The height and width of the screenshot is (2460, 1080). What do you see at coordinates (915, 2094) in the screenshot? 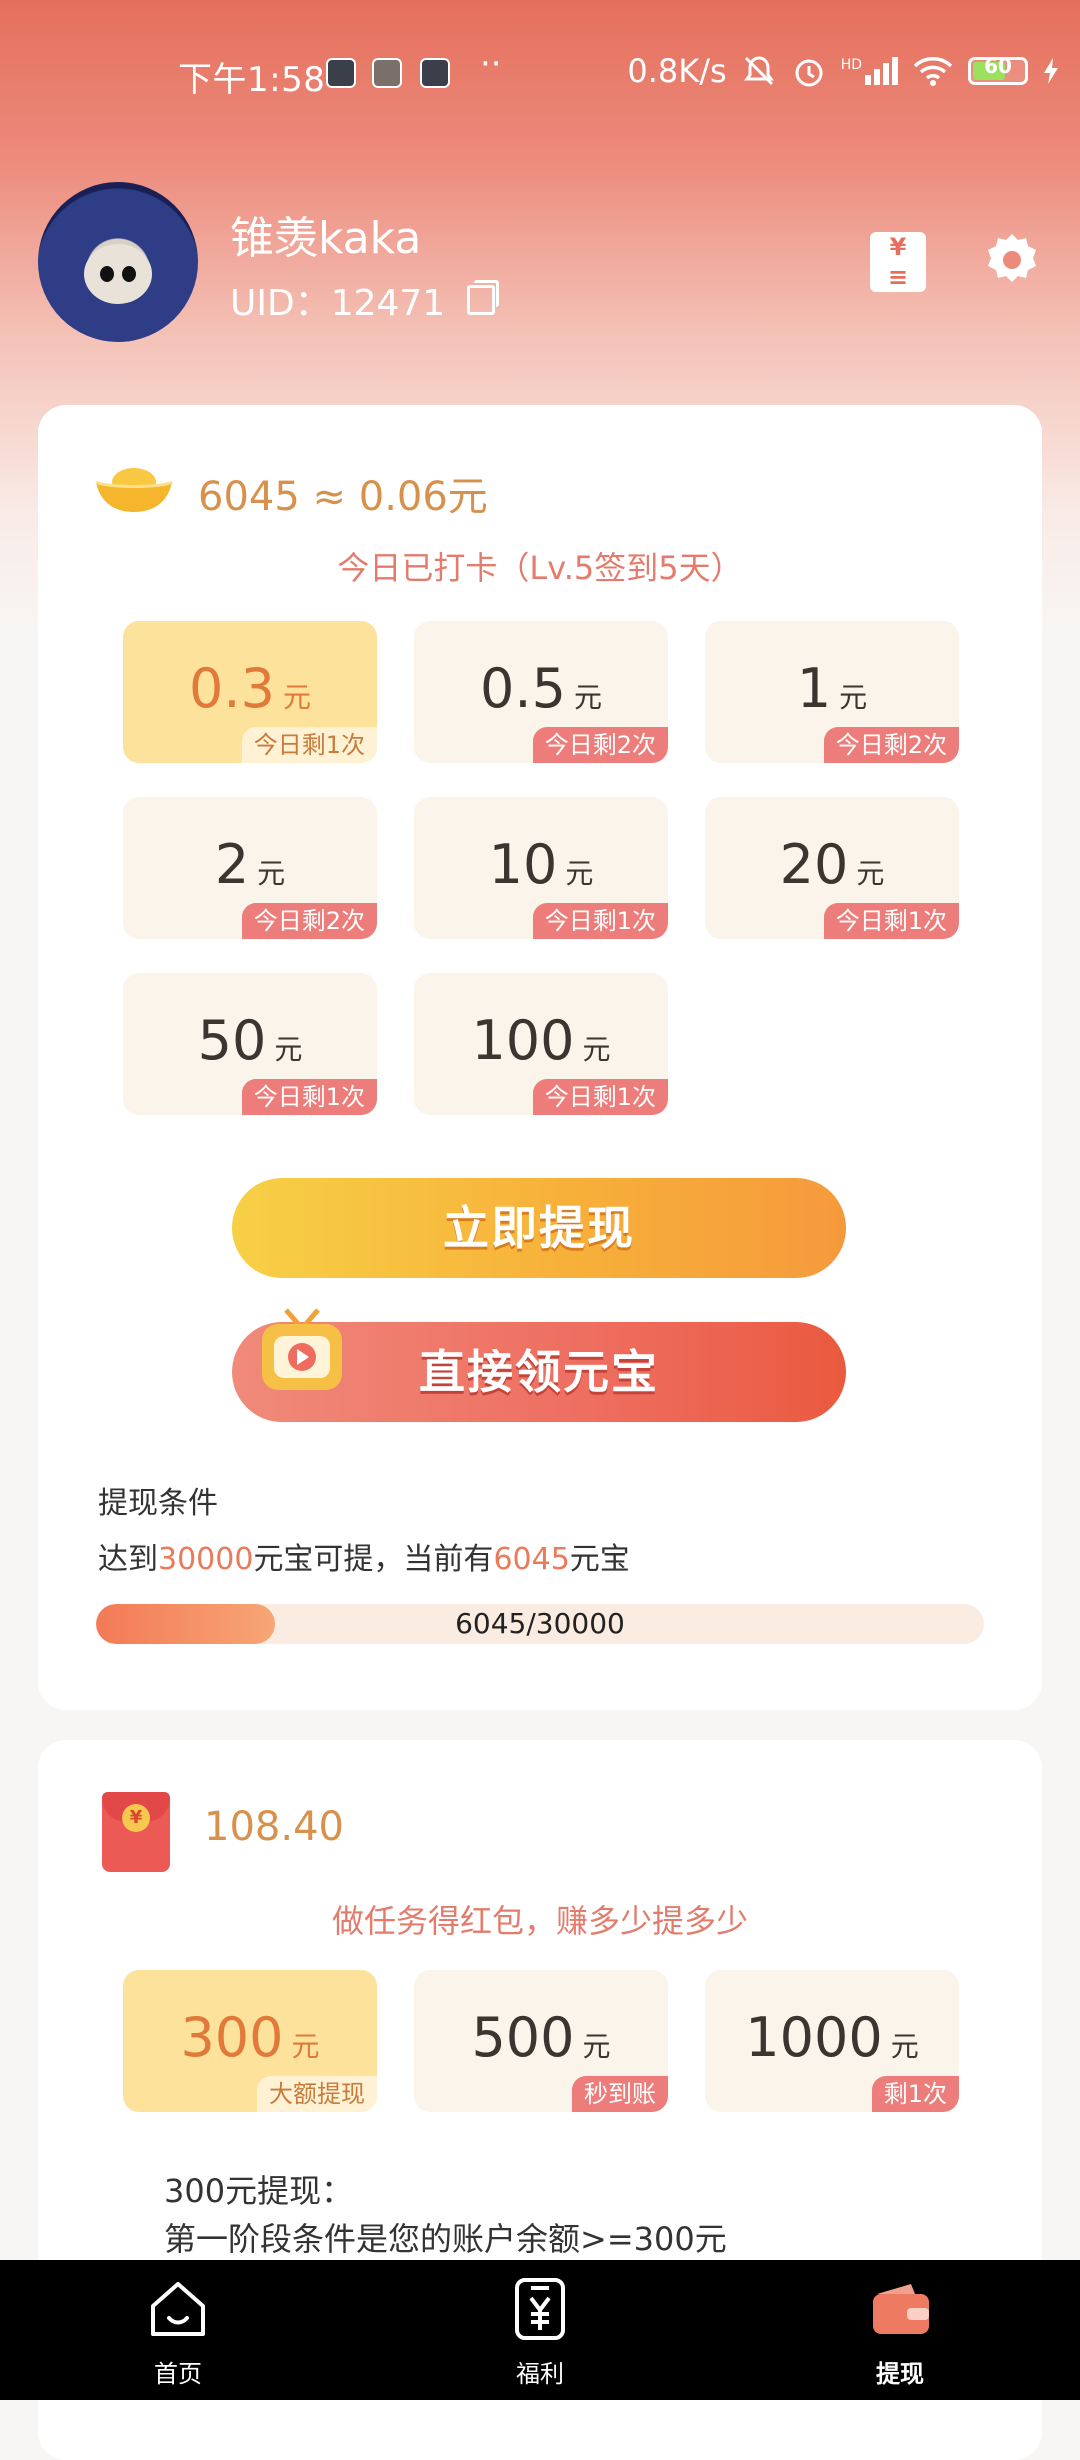
I see `option-remaining-badge: 剩1次` at bounding box center [915, 2094].